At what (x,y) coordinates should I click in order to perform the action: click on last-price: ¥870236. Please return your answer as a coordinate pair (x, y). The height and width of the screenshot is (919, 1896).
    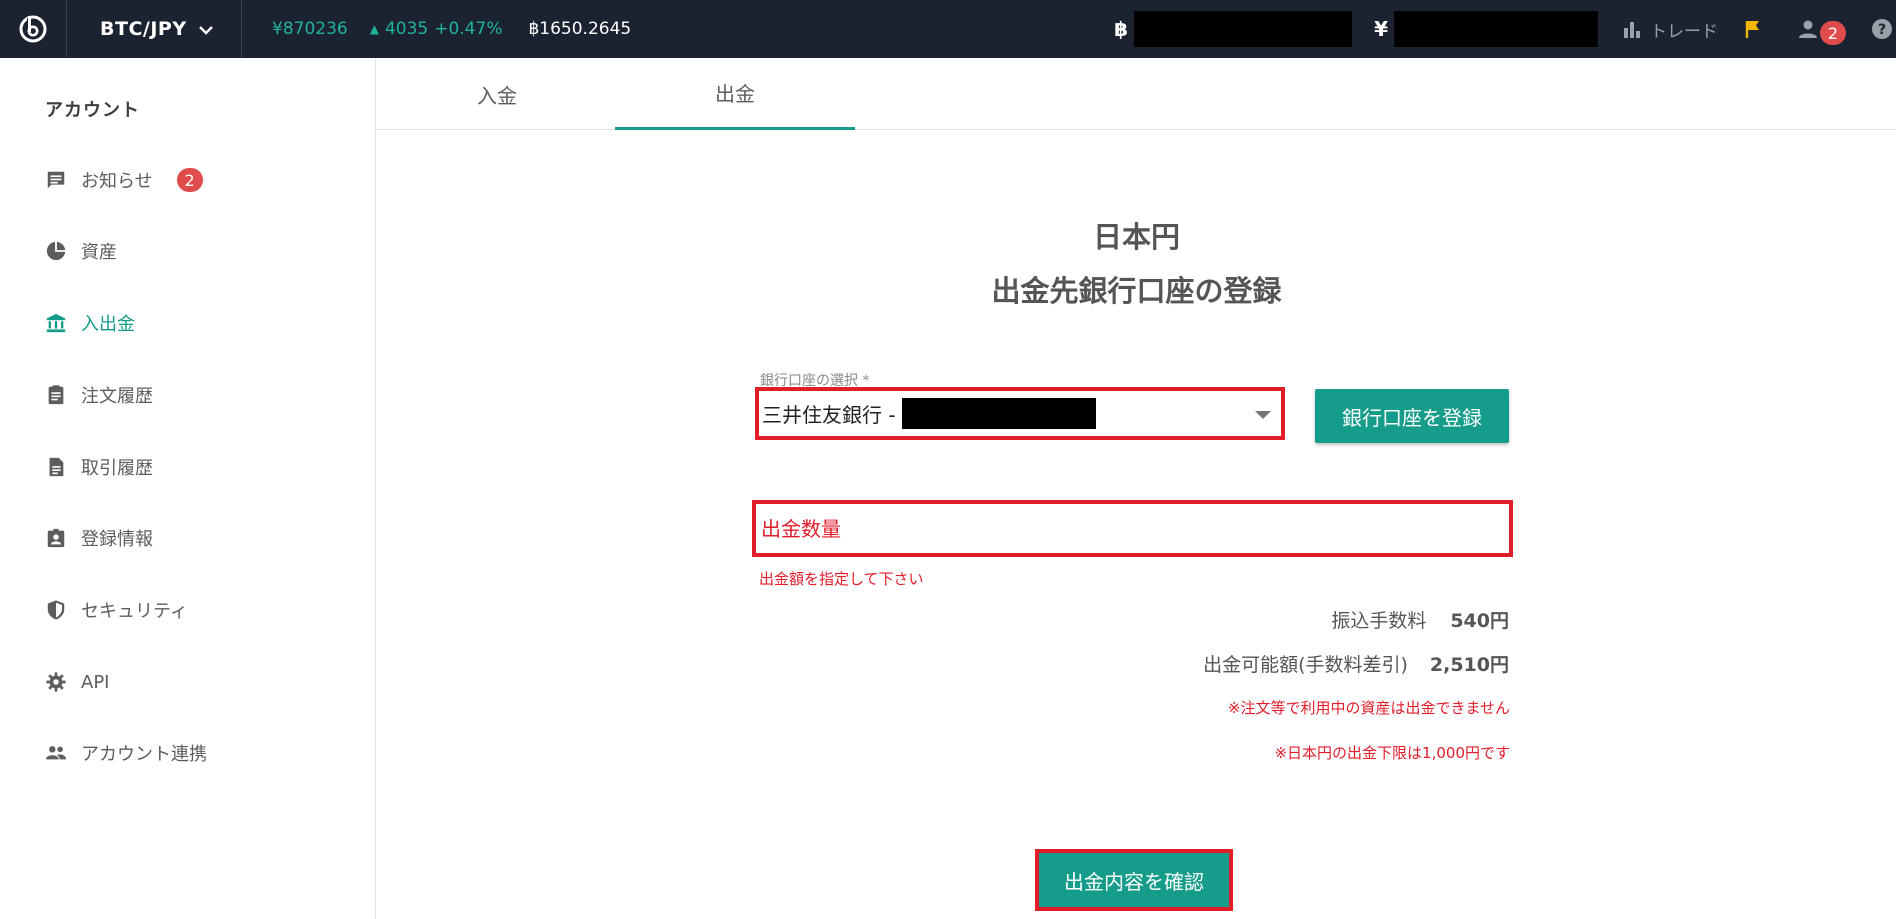
    Looking at the image, I should click on (310, 29).